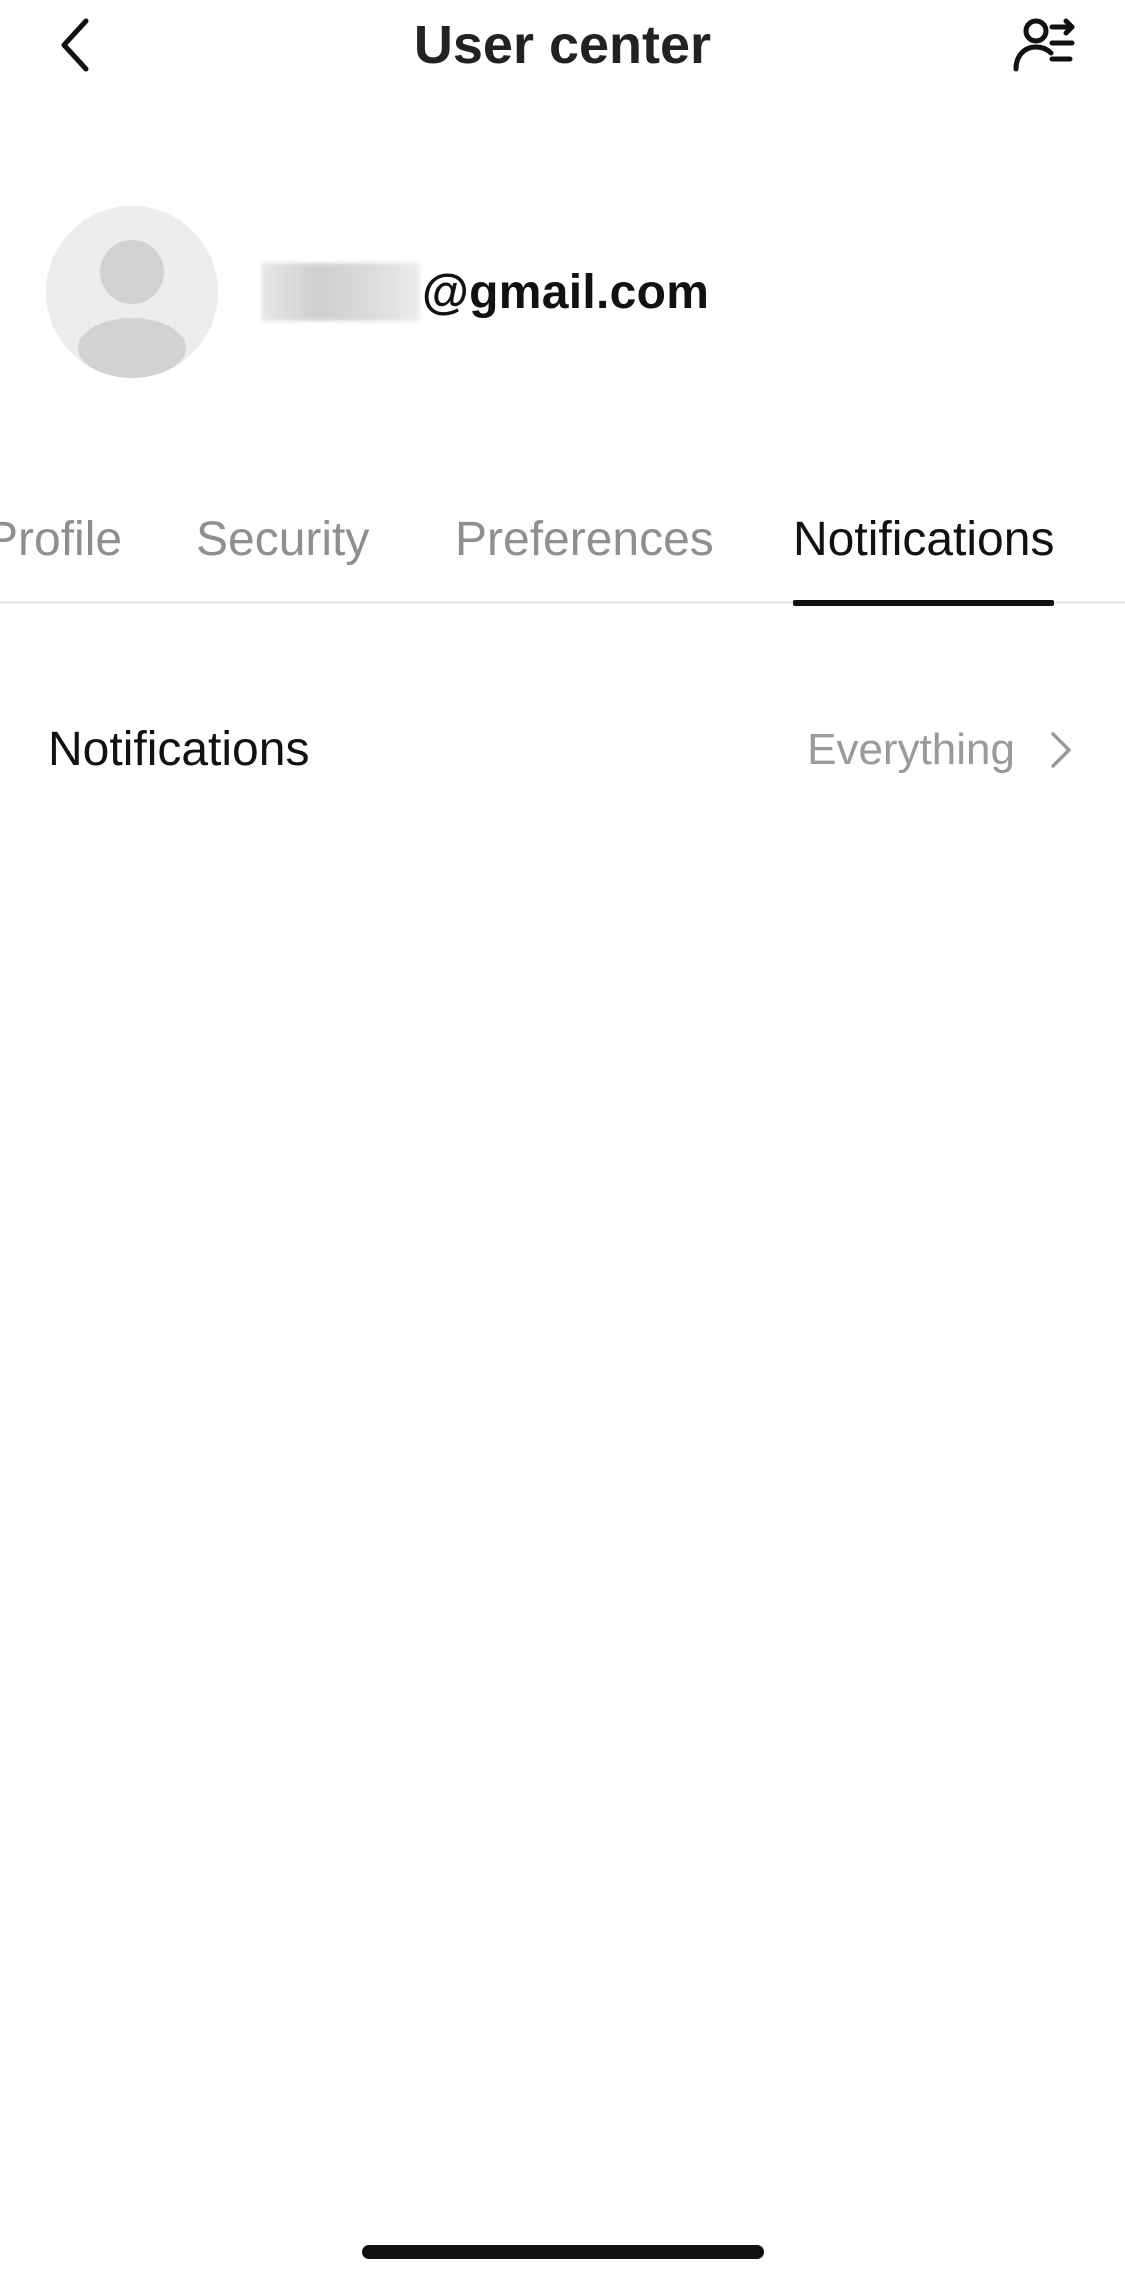  What do you see at coordinates (1061, 750) in the screenshot?
I see `chevron-right-icon` at bounding box center [1061, 750].